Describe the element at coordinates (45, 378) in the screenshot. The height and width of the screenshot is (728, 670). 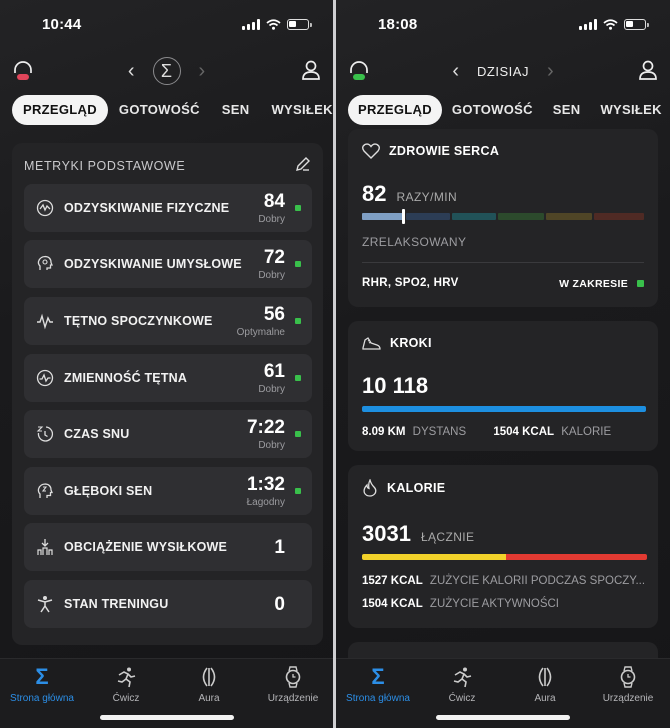
I see `hrv-icon` at that location.